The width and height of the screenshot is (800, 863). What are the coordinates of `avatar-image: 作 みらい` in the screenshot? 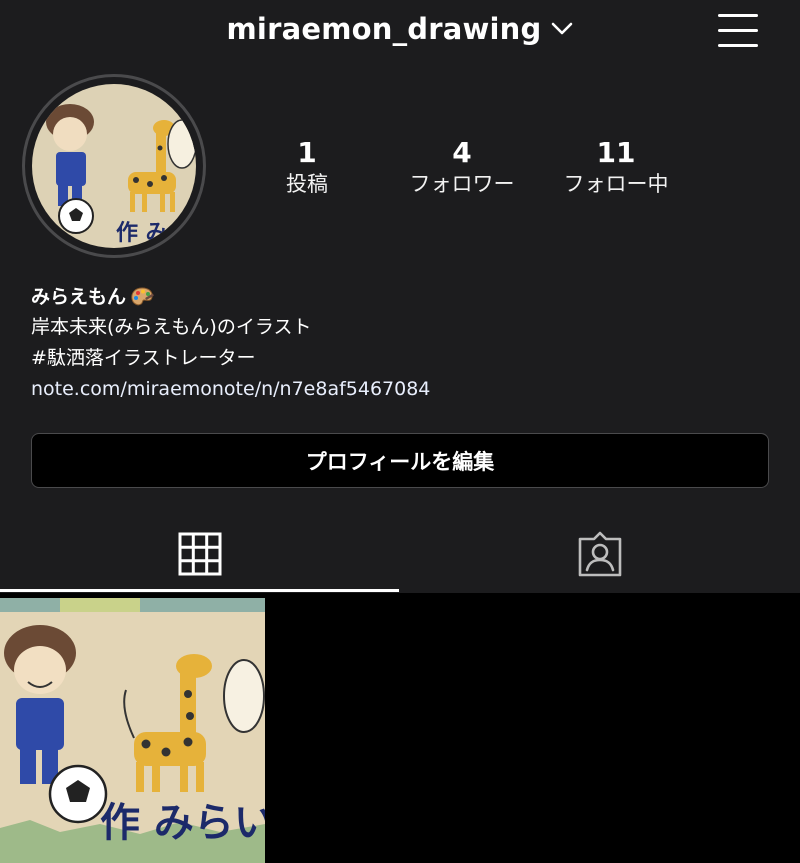 It's located at (114, 166).